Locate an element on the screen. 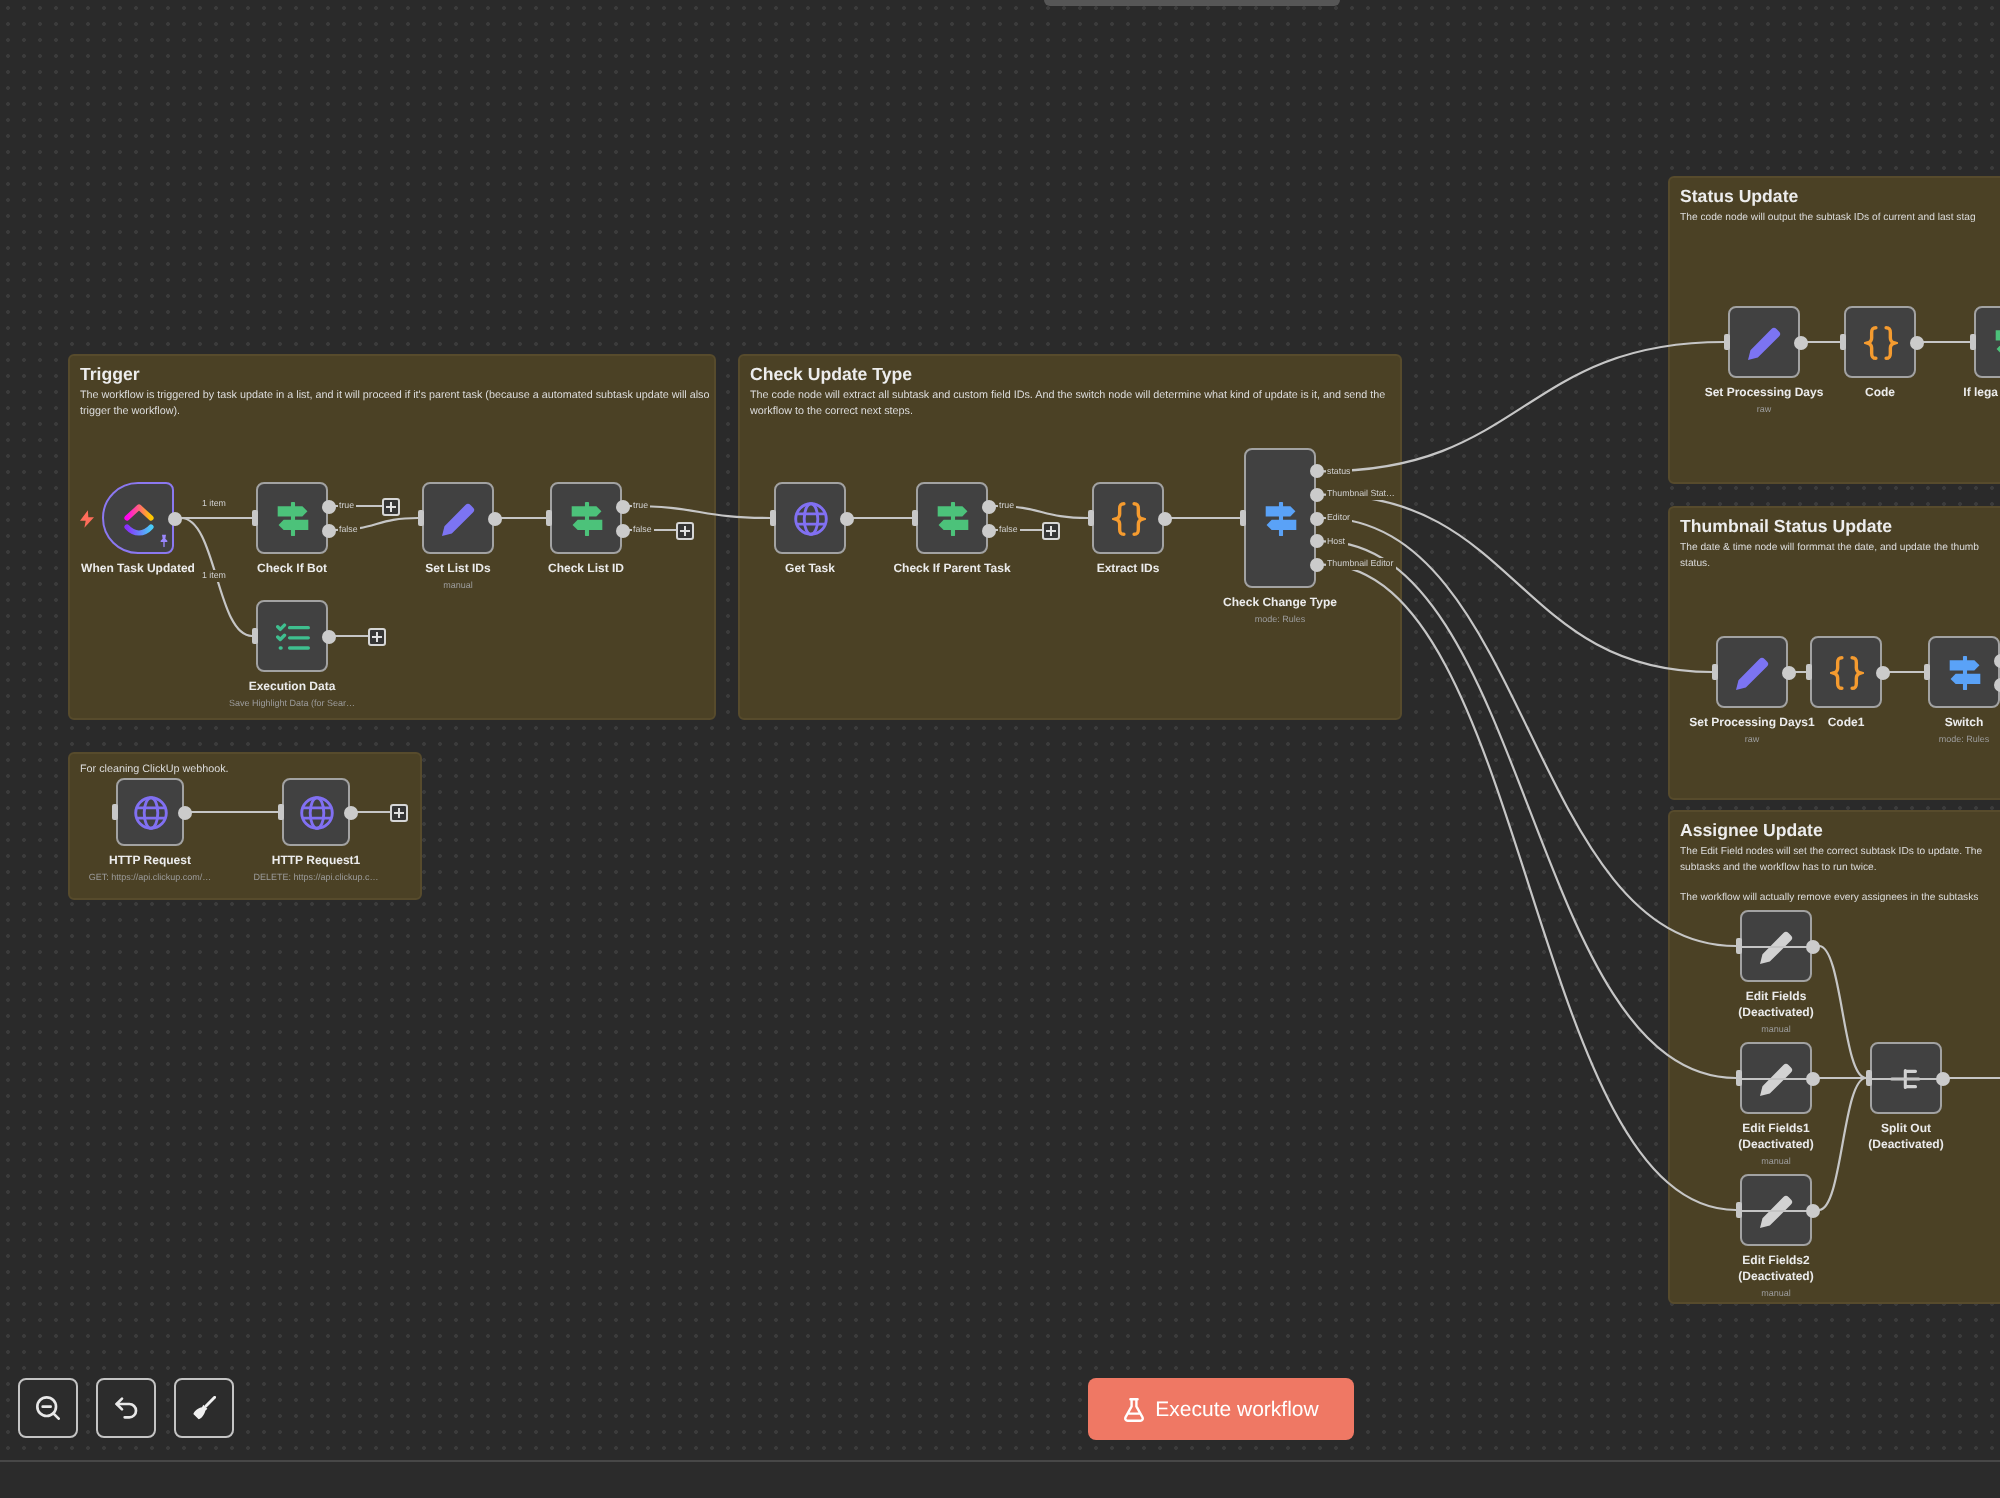 The width and height of the screenshot is (2000, 1498). broom-icon is located at coordinates (204, 1408).